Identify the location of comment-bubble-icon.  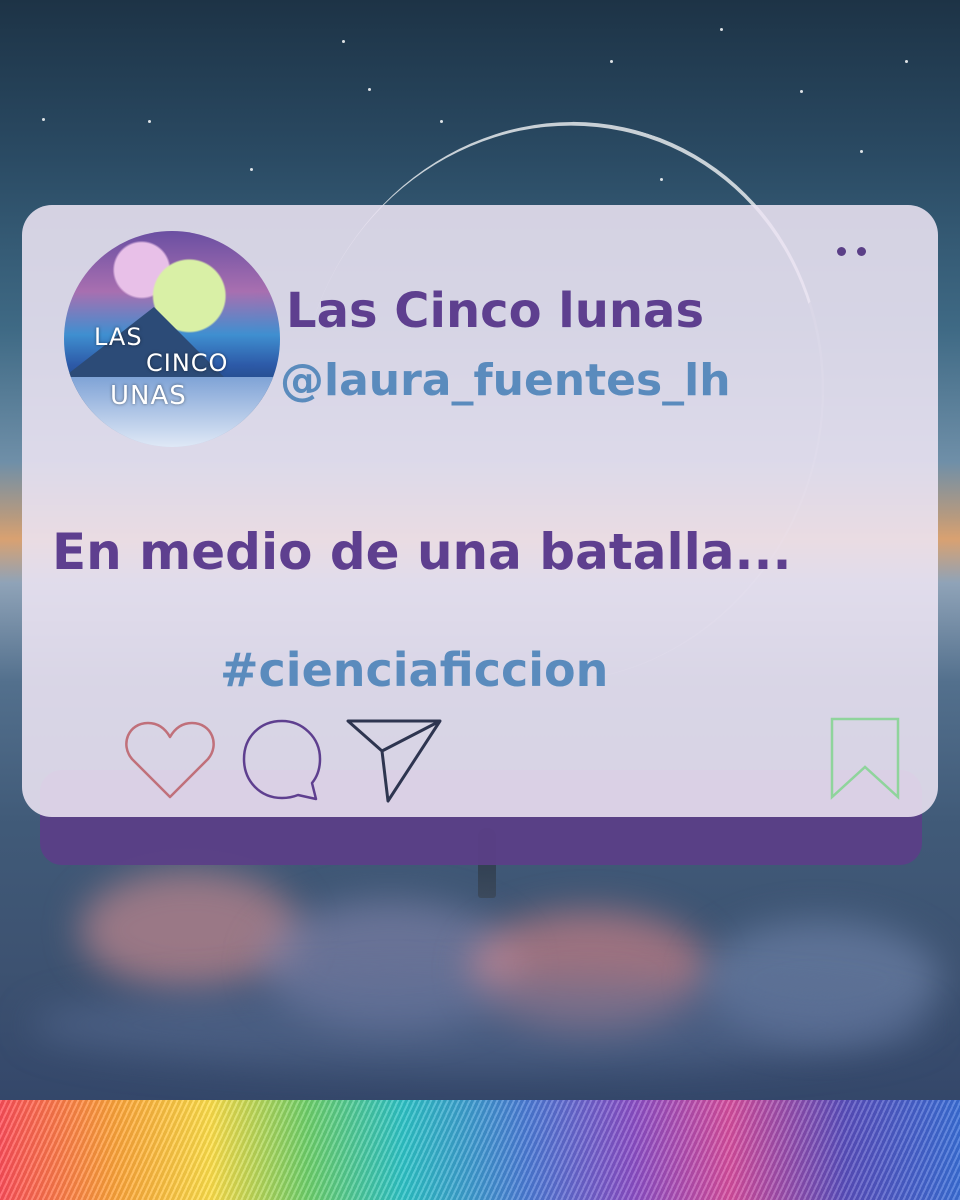
(282, 760).